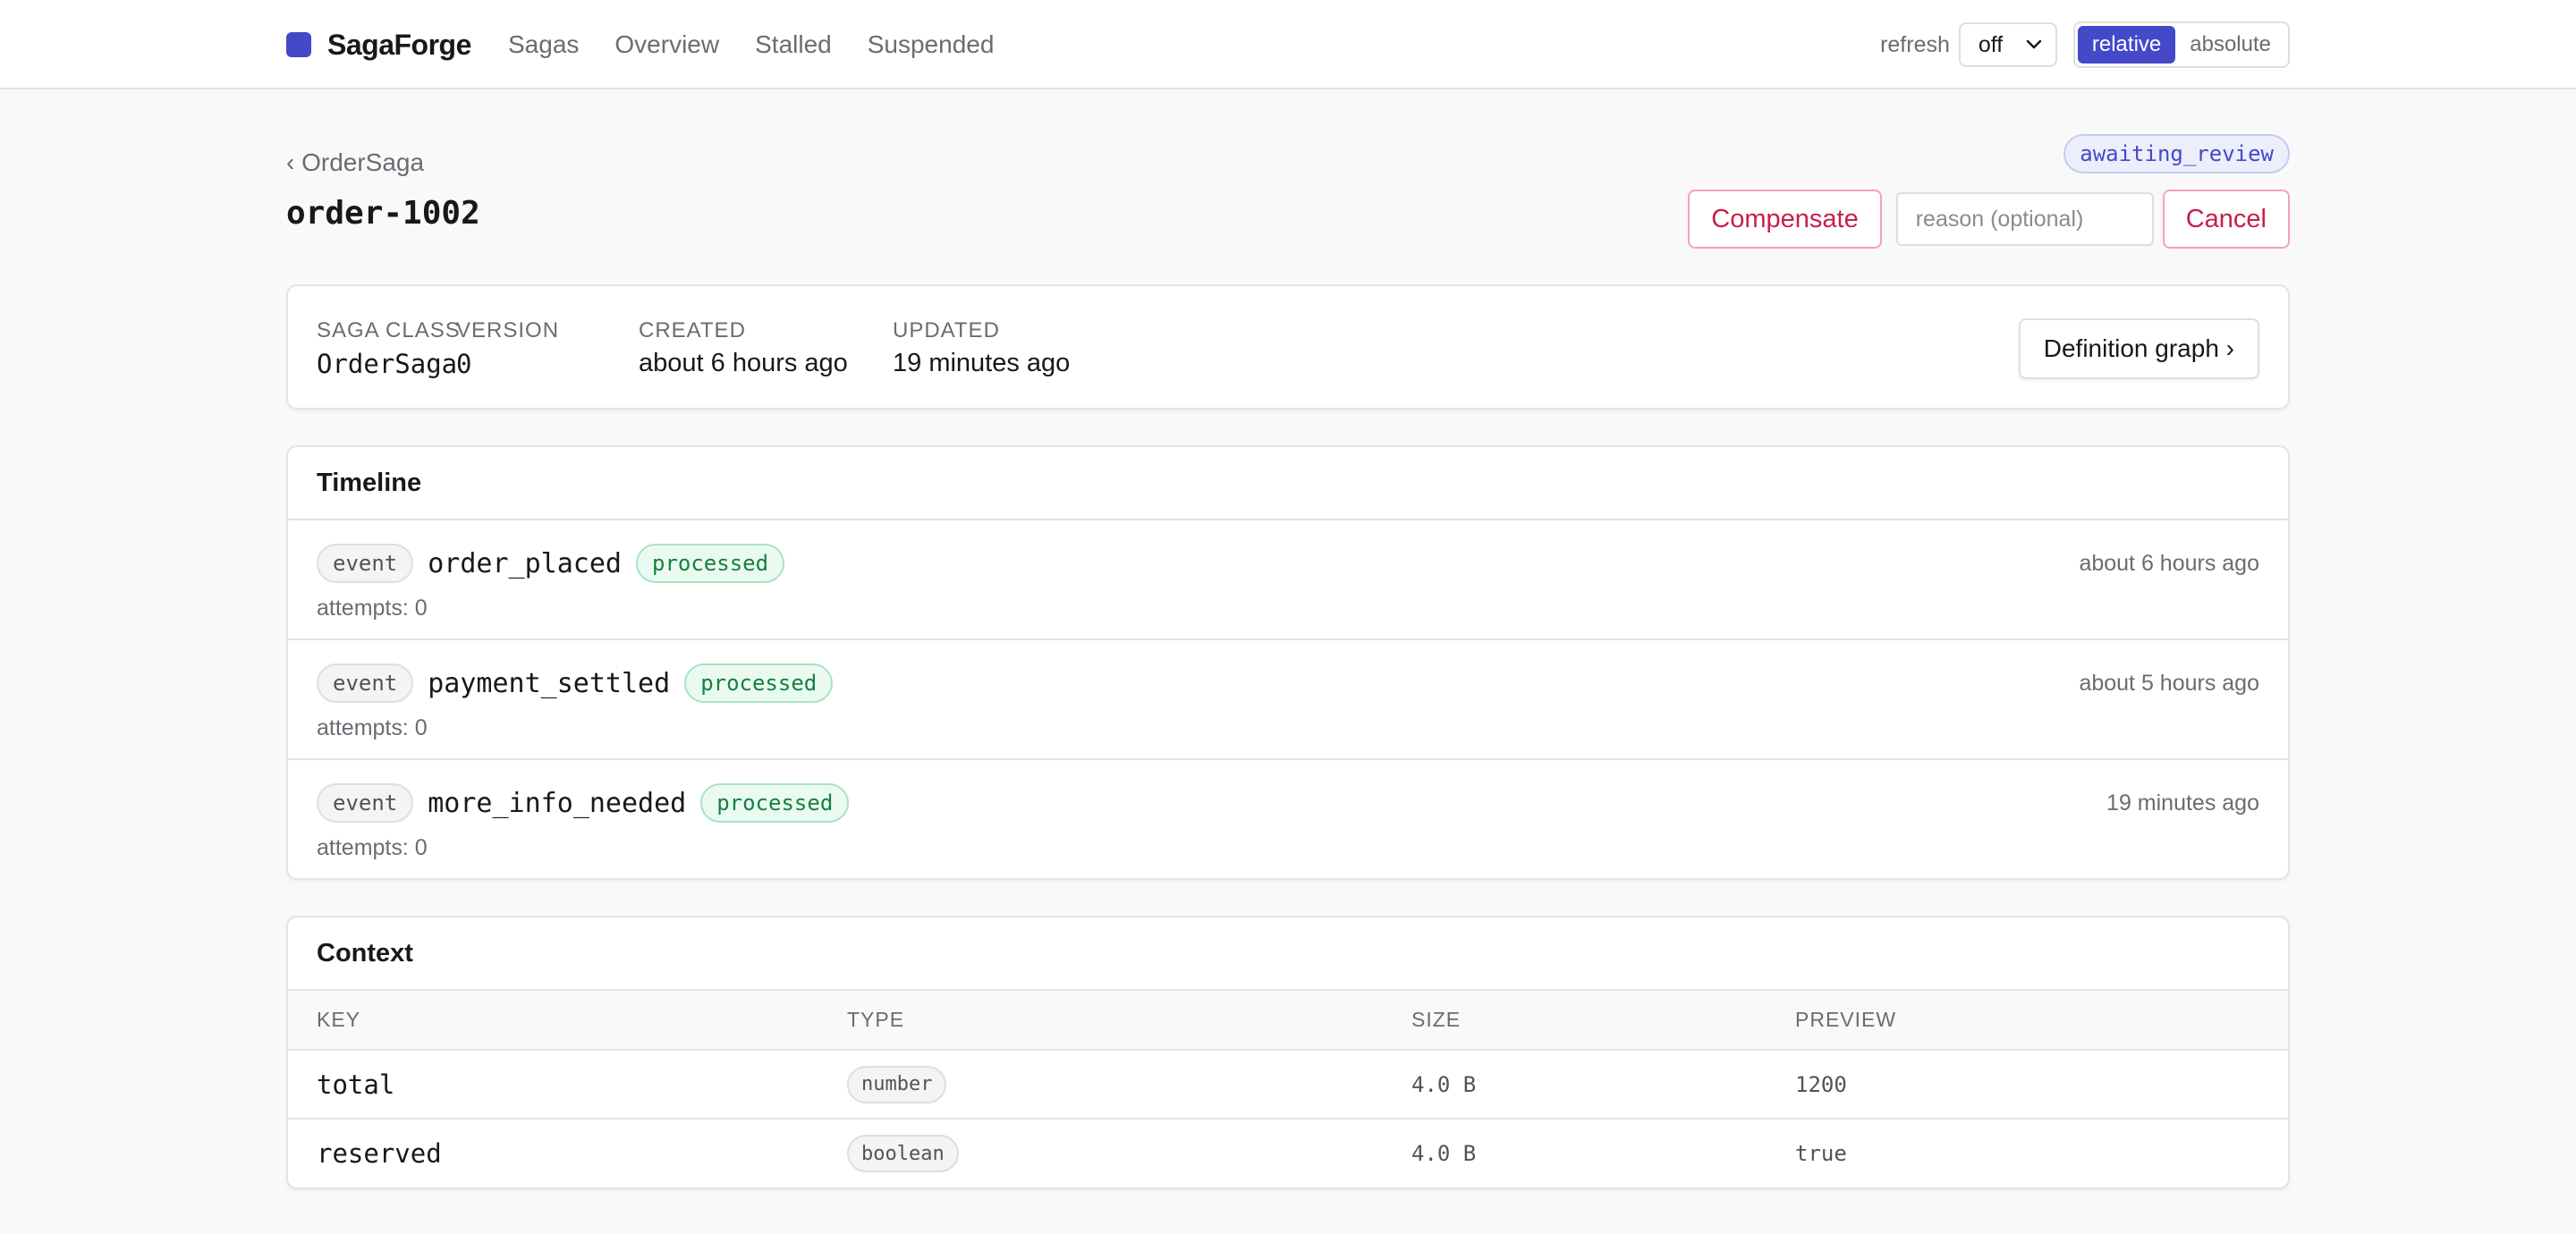 The image size is (2576, 1234). What do you see at coordinates (982, 363) in the screenshot?
I see `meta-value: 19 minutes ago` at bounding box center [982, 363].